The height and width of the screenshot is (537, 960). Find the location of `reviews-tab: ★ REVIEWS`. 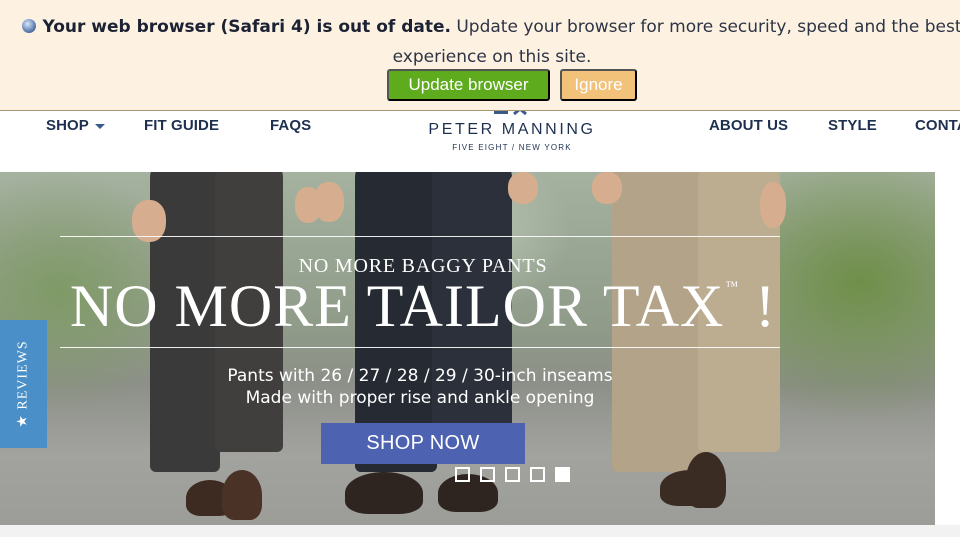

reviews-tab: ★ REVIEWS is located at coordinates (23, 384).